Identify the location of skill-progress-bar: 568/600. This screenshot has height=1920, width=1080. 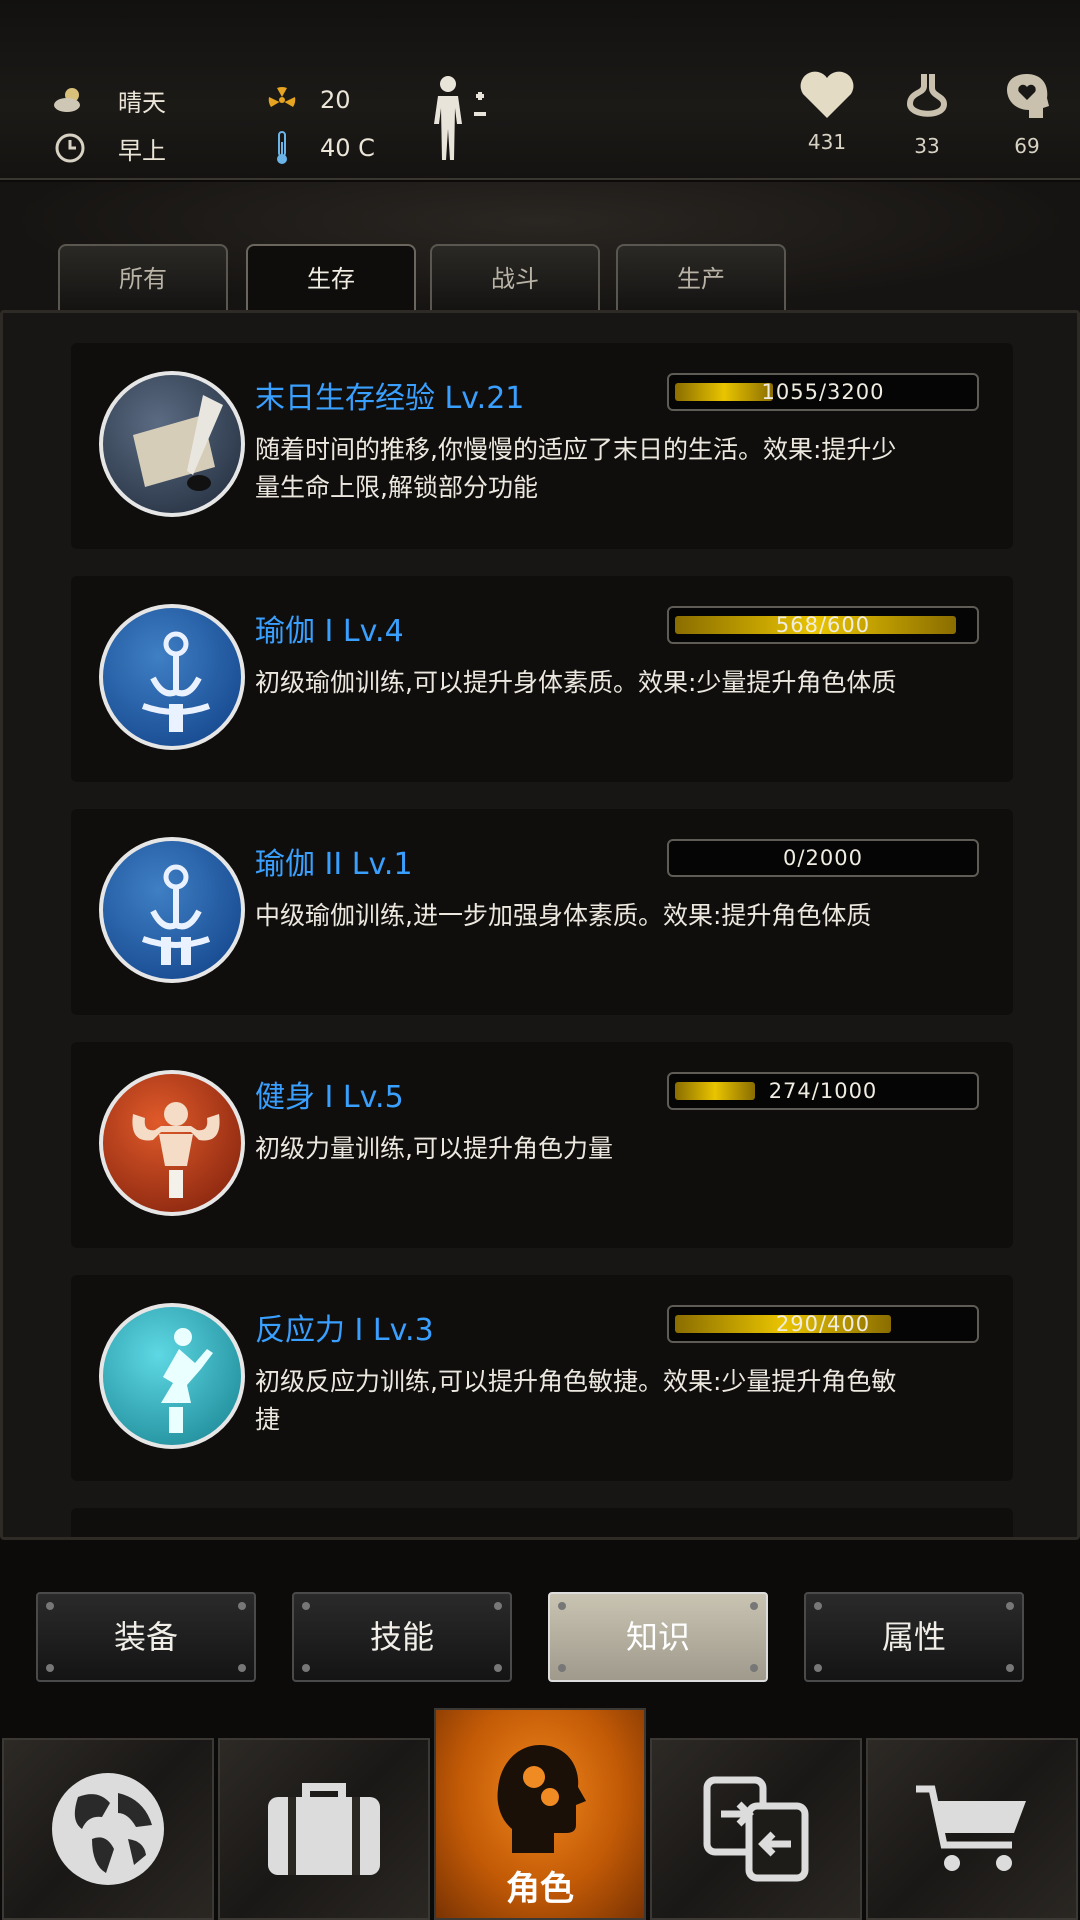
(823, 625).